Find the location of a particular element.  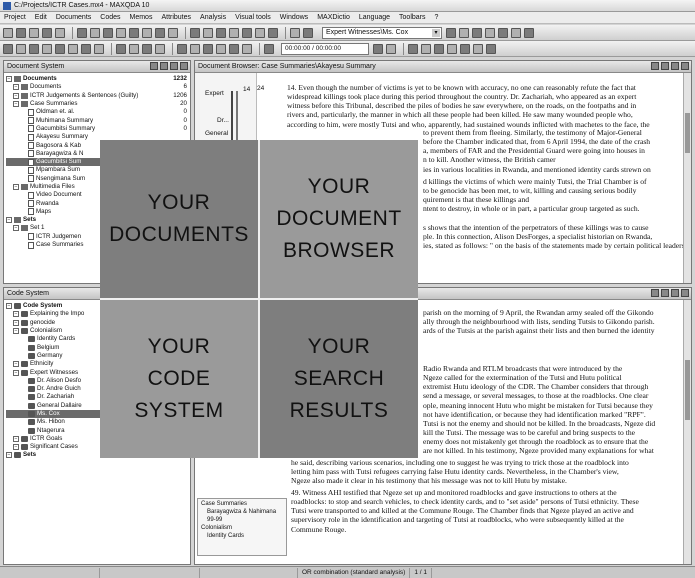

speed-icon is located at coordinates (391, 48).